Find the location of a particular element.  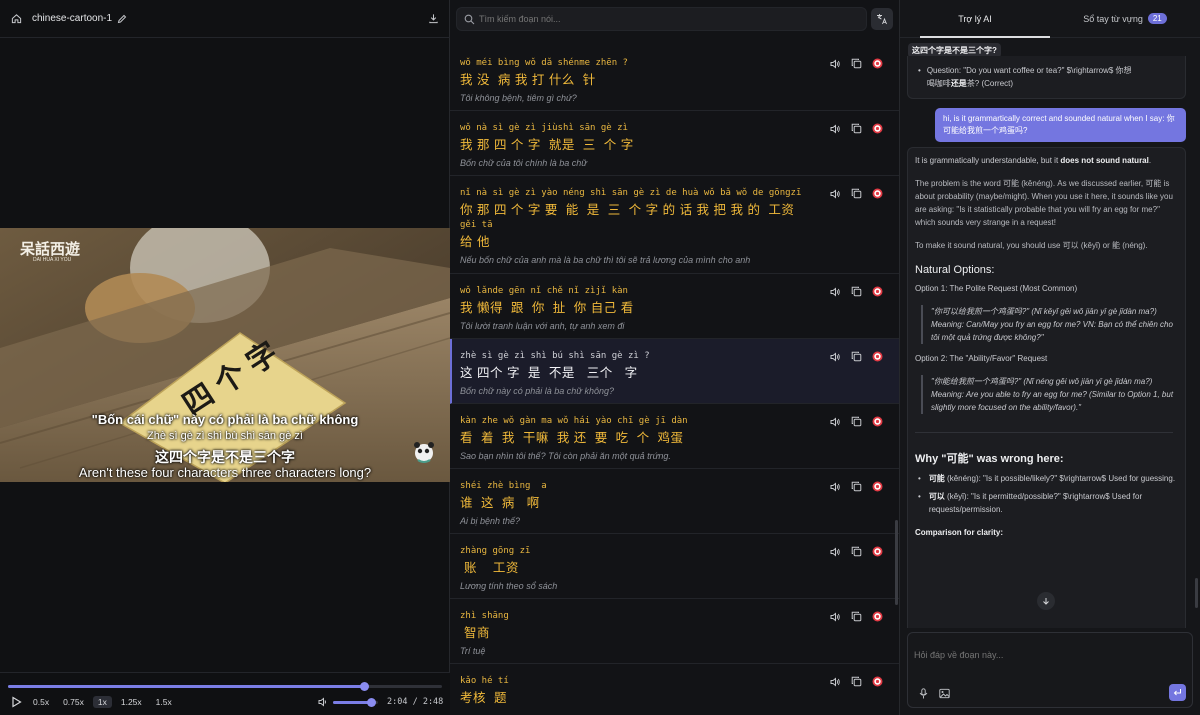

transcript-segment: kǎo hé tí 考核 题 is located at coordinates (674, 689).